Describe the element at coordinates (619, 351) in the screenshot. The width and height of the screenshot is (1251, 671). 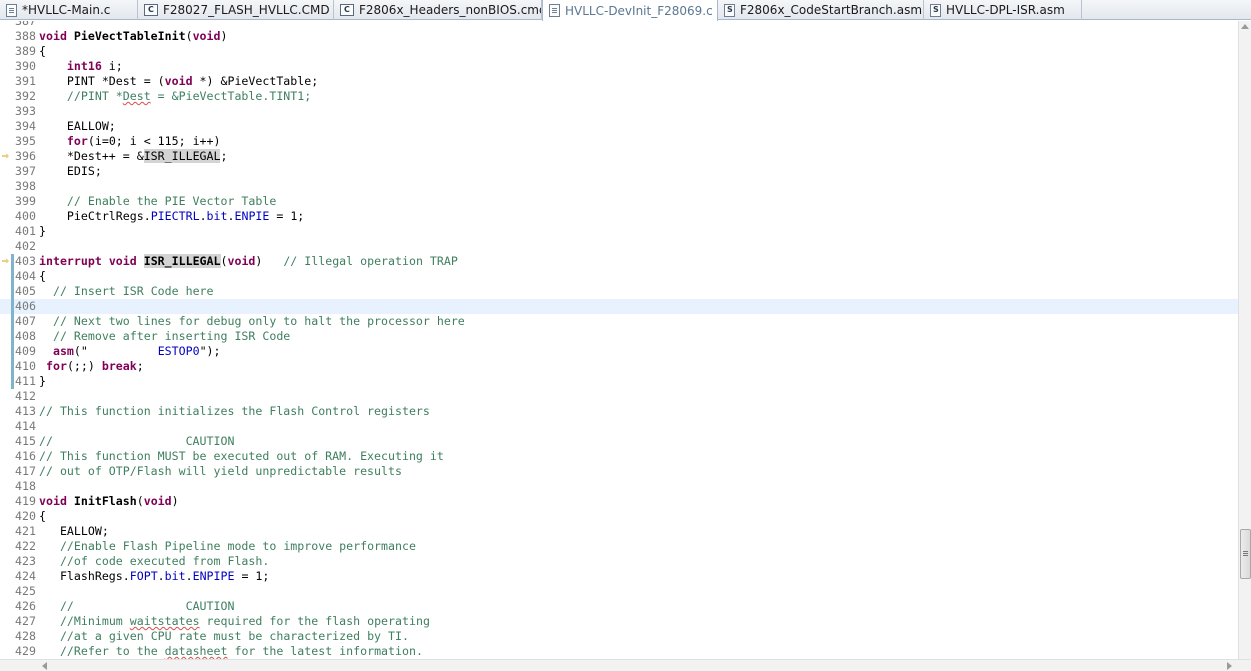
I see `code-line: 409 asm(" ESTOP0");` at that location.